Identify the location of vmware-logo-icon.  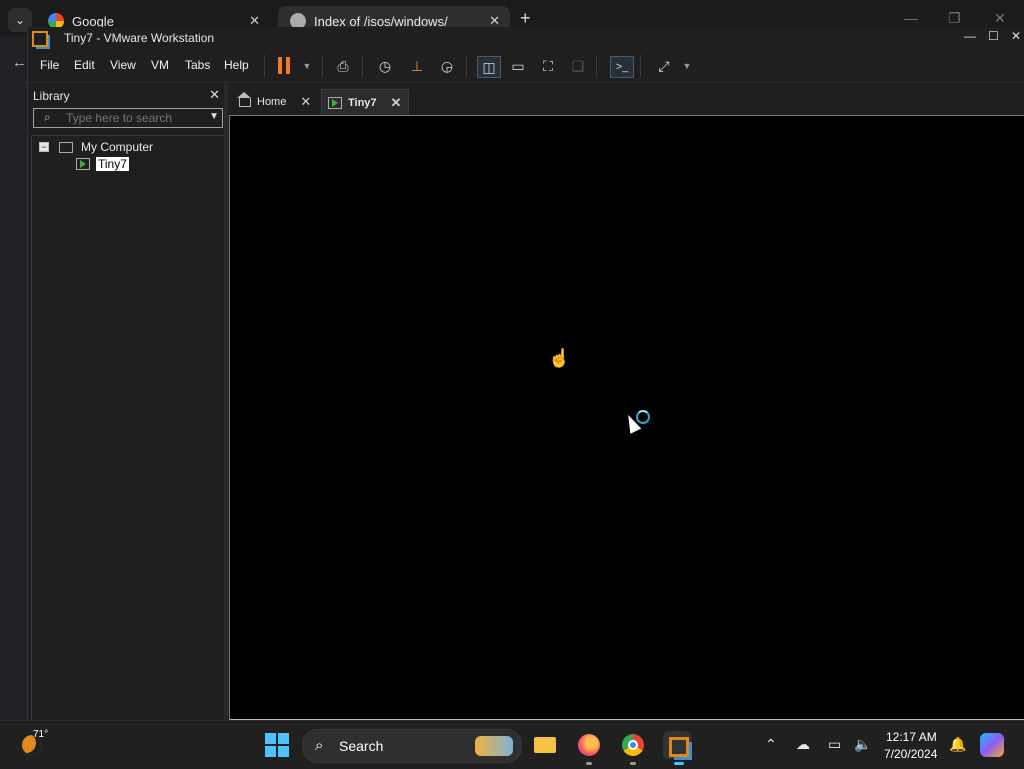
(40, 39).